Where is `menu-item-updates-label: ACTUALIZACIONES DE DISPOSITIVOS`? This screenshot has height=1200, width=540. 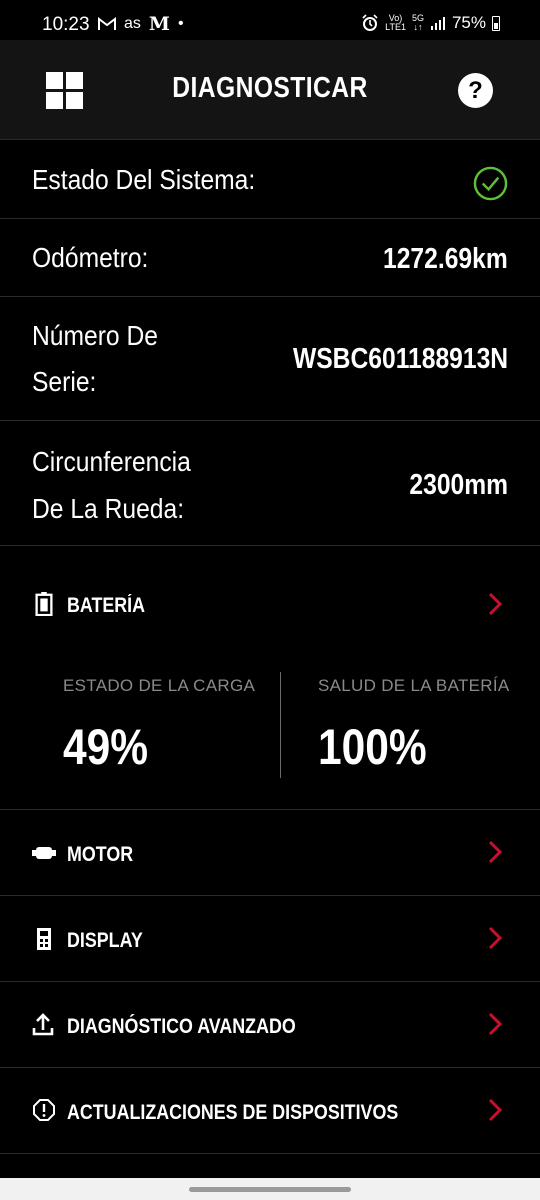
menu-item-updates-label: ACTUALIZACIONES DE DISPOSITIVOS is located at coordinates (233, 1112).